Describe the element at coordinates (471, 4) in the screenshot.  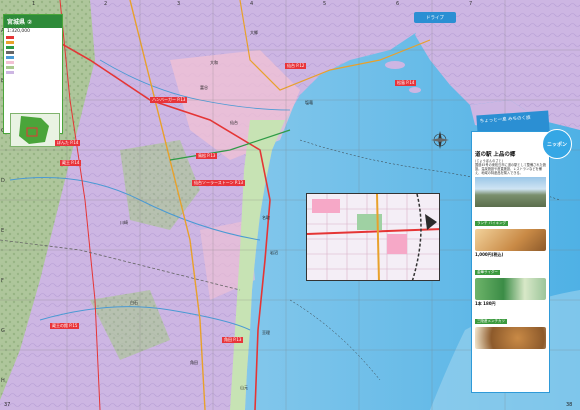
I see `grid-number: 7` at that location.